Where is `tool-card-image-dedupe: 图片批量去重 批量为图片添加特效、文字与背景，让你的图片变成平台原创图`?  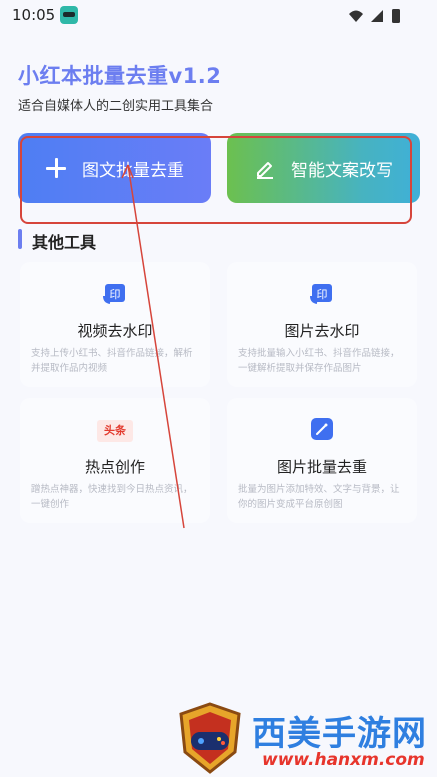 tool-card-image-dedupe: 图片批量去重 批量为图片添加特效、文字与背景，让你的图片变成平台原创图 is located at coordinates (322, 460).